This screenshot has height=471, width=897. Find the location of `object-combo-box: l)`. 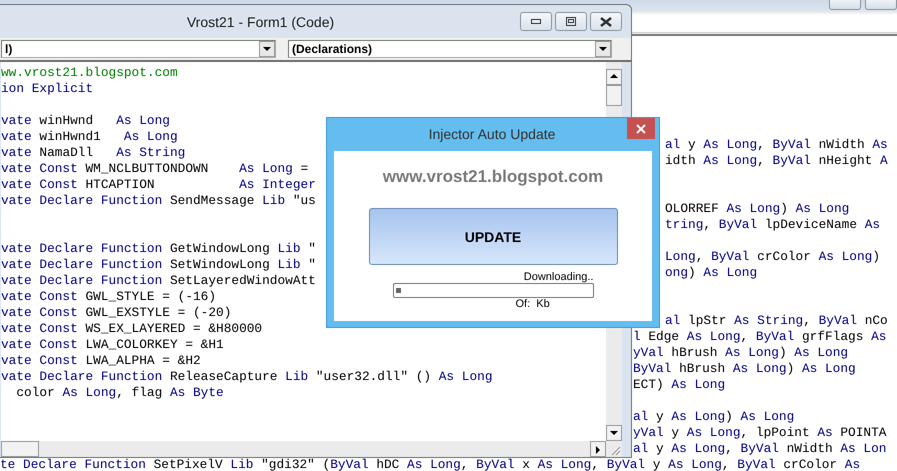

object-combo-box: l) is located at coordinates (138, 49).